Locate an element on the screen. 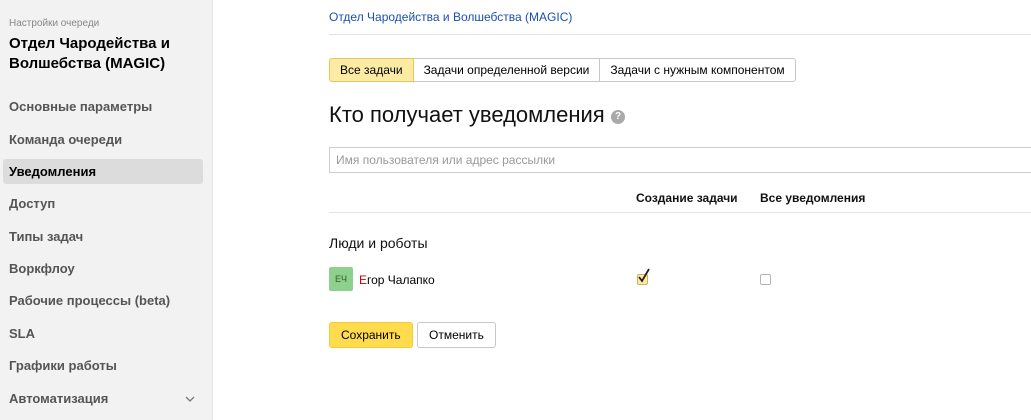 This screenshot has height=420, width=1031. chevron-down-icon is located at coordinates (190, 399).